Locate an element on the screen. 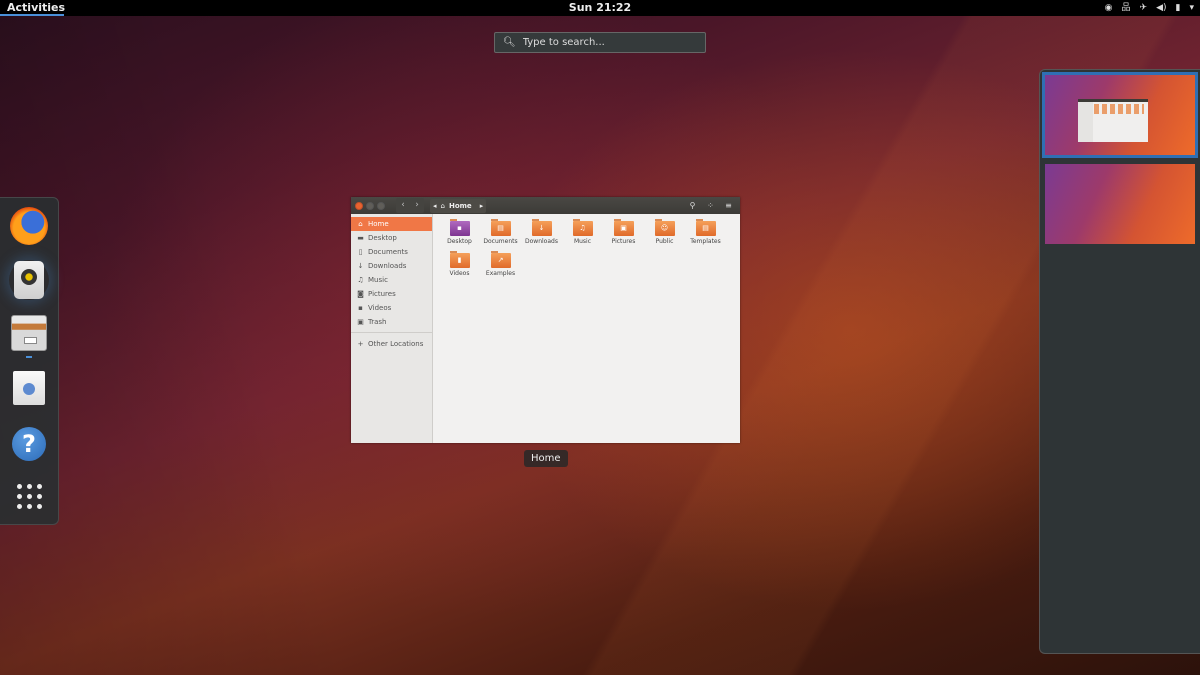 This screenshot has height=675, width=1200. folder-icon: ↗ is located at coordinates (500, 259).